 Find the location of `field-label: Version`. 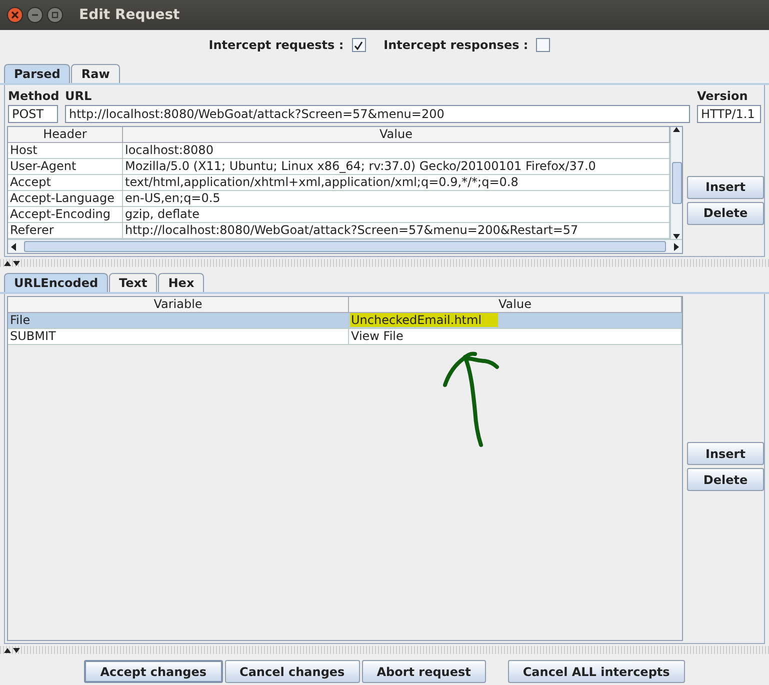

field-label: Version is located at coordinates (723, 96).